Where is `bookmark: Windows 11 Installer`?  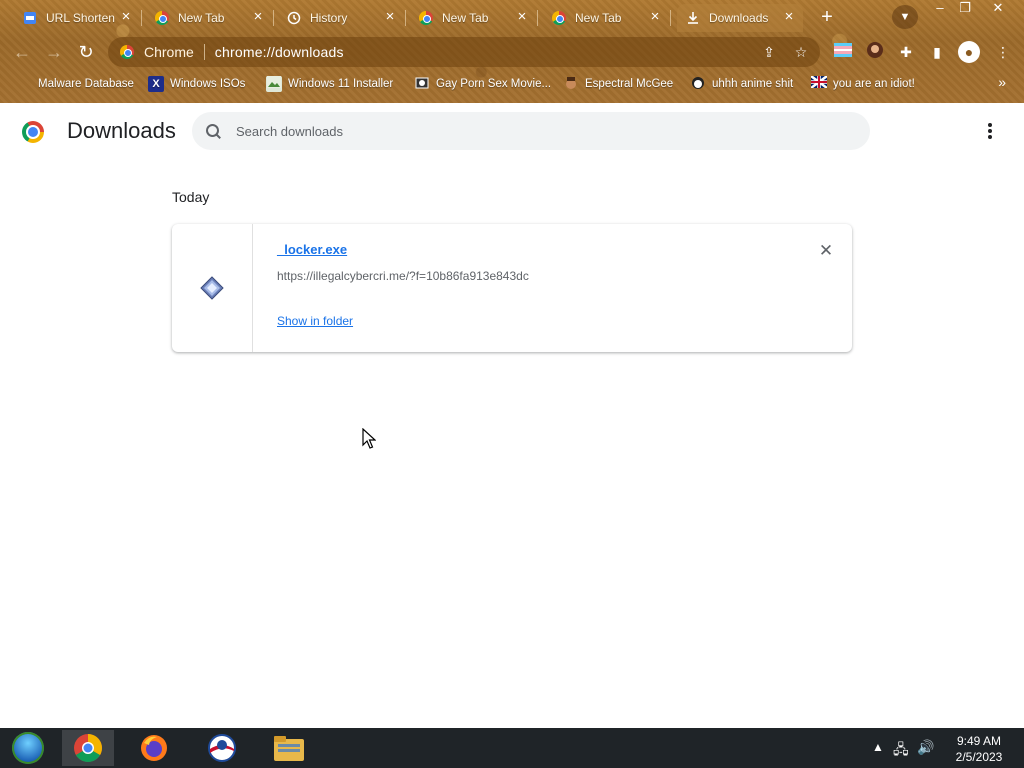
bookmark: Windows 11 Installer is located at coordinates (329, 84).